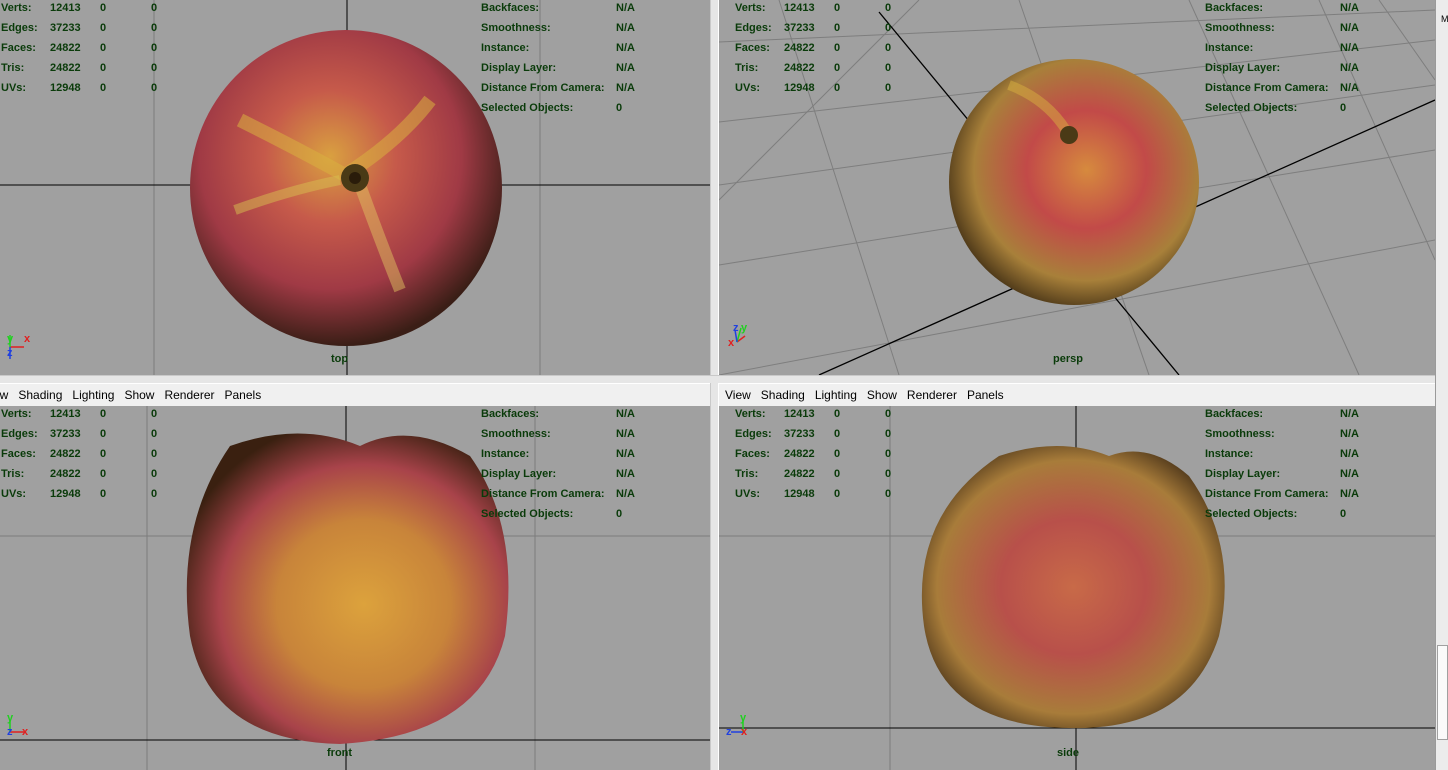  I want to click on peach-model-front, so click(347, 588).